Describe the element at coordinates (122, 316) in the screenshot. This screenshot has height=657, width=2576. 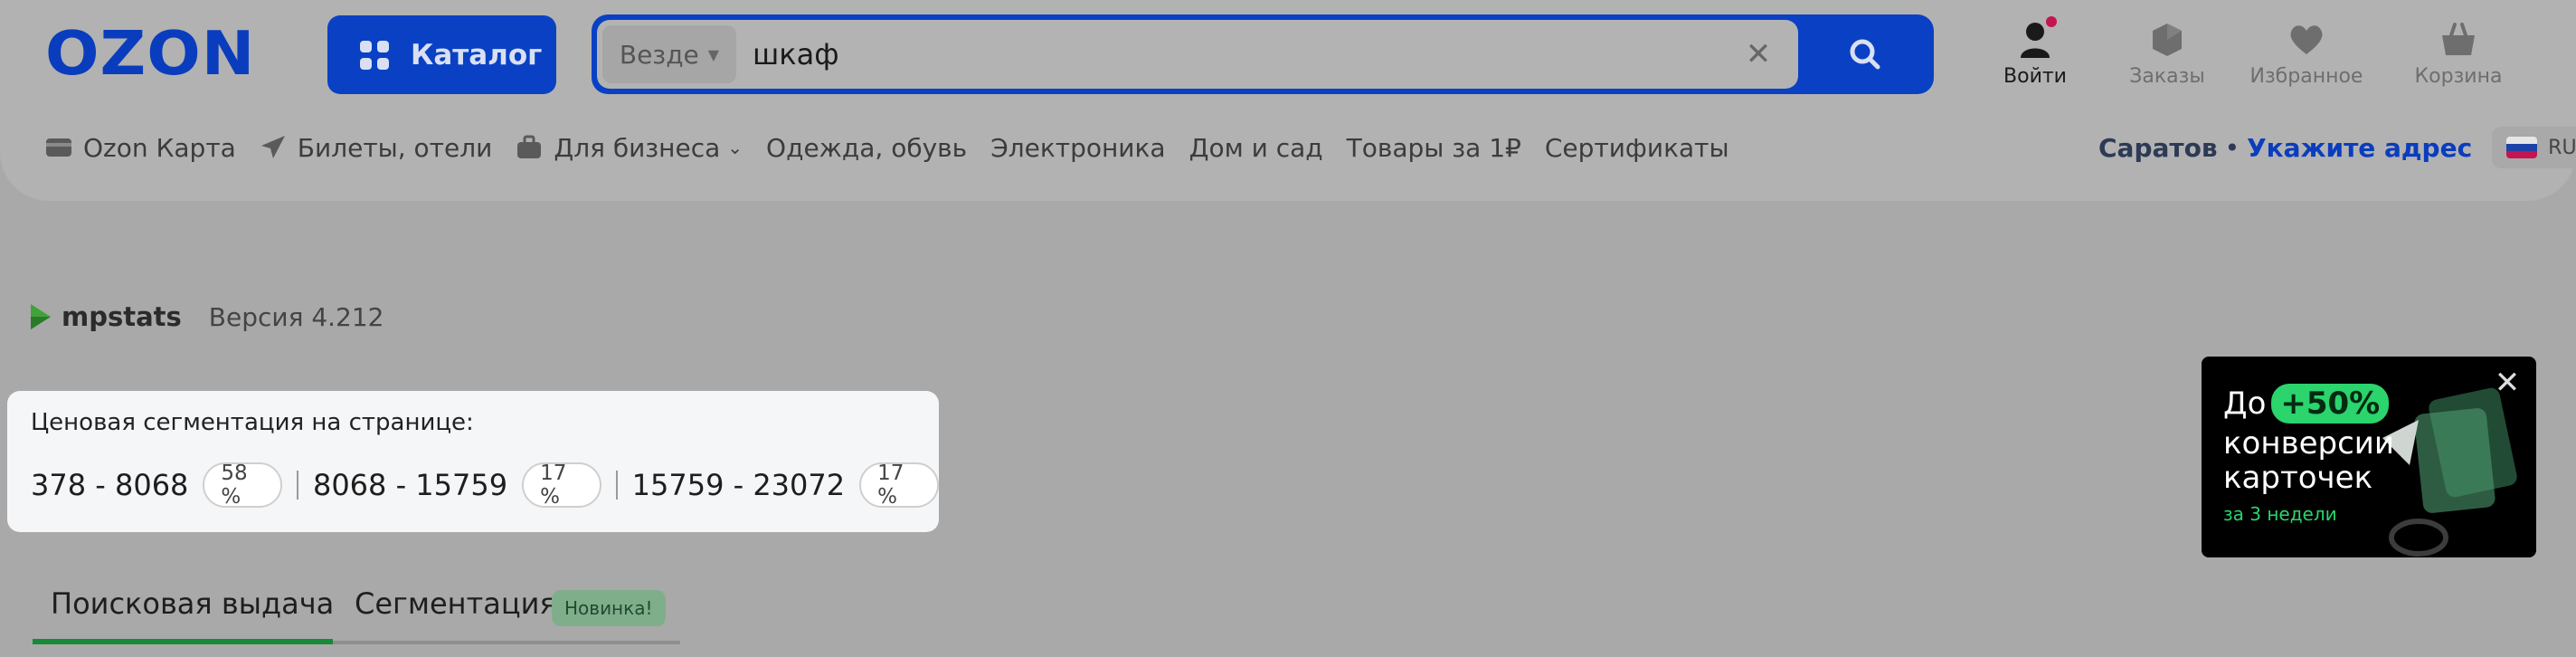
I see `mpstats-brand: mpstats` at that location.